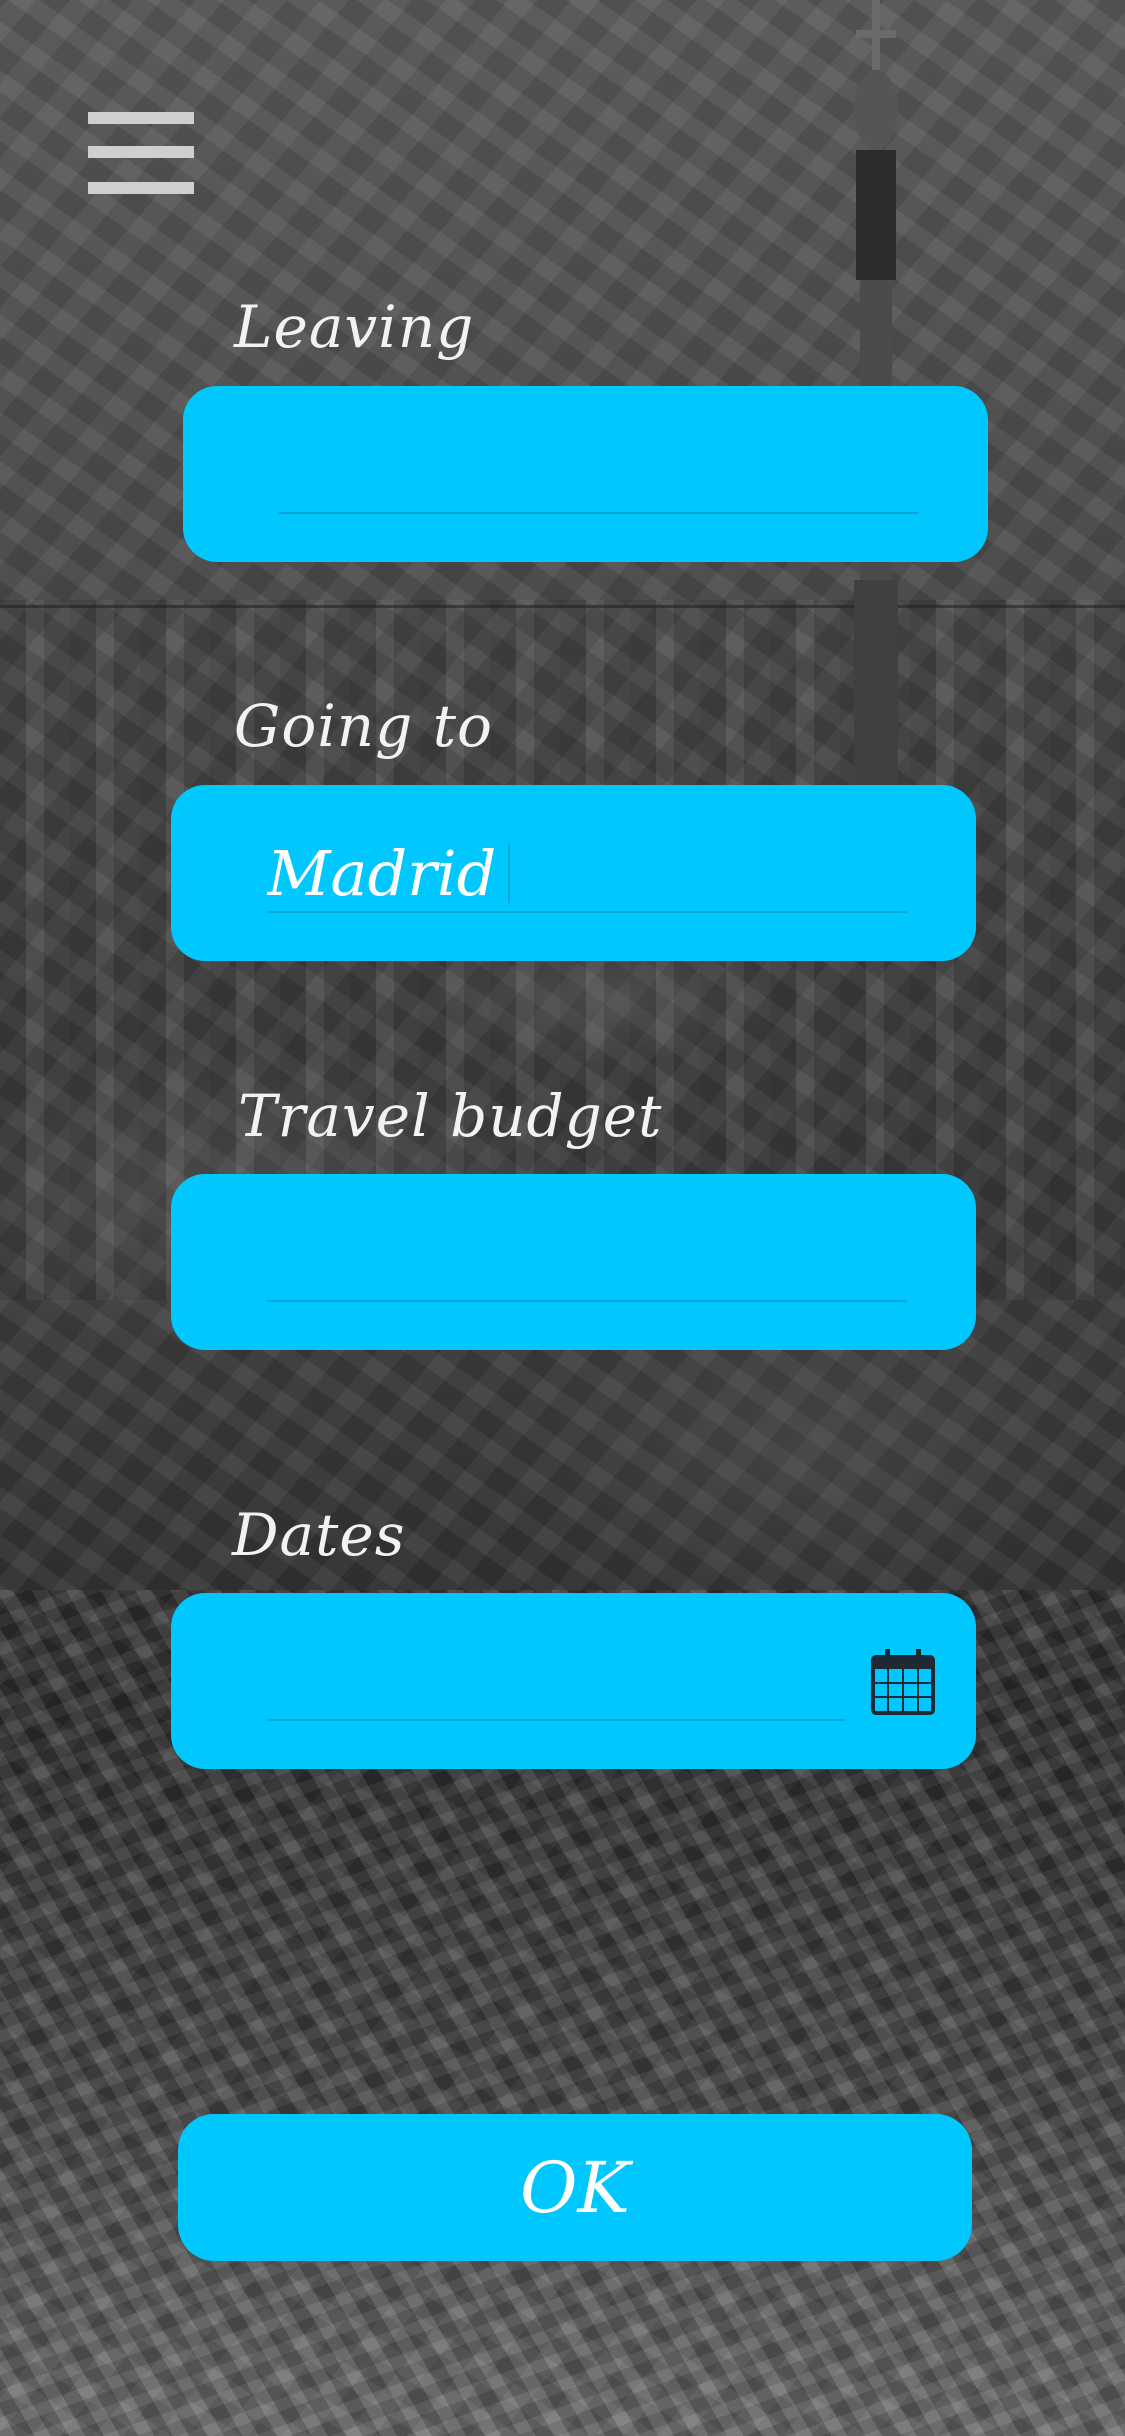 This screenshot has width=1125, height=2436. I want to click on dates-input, so click(556, 1679).